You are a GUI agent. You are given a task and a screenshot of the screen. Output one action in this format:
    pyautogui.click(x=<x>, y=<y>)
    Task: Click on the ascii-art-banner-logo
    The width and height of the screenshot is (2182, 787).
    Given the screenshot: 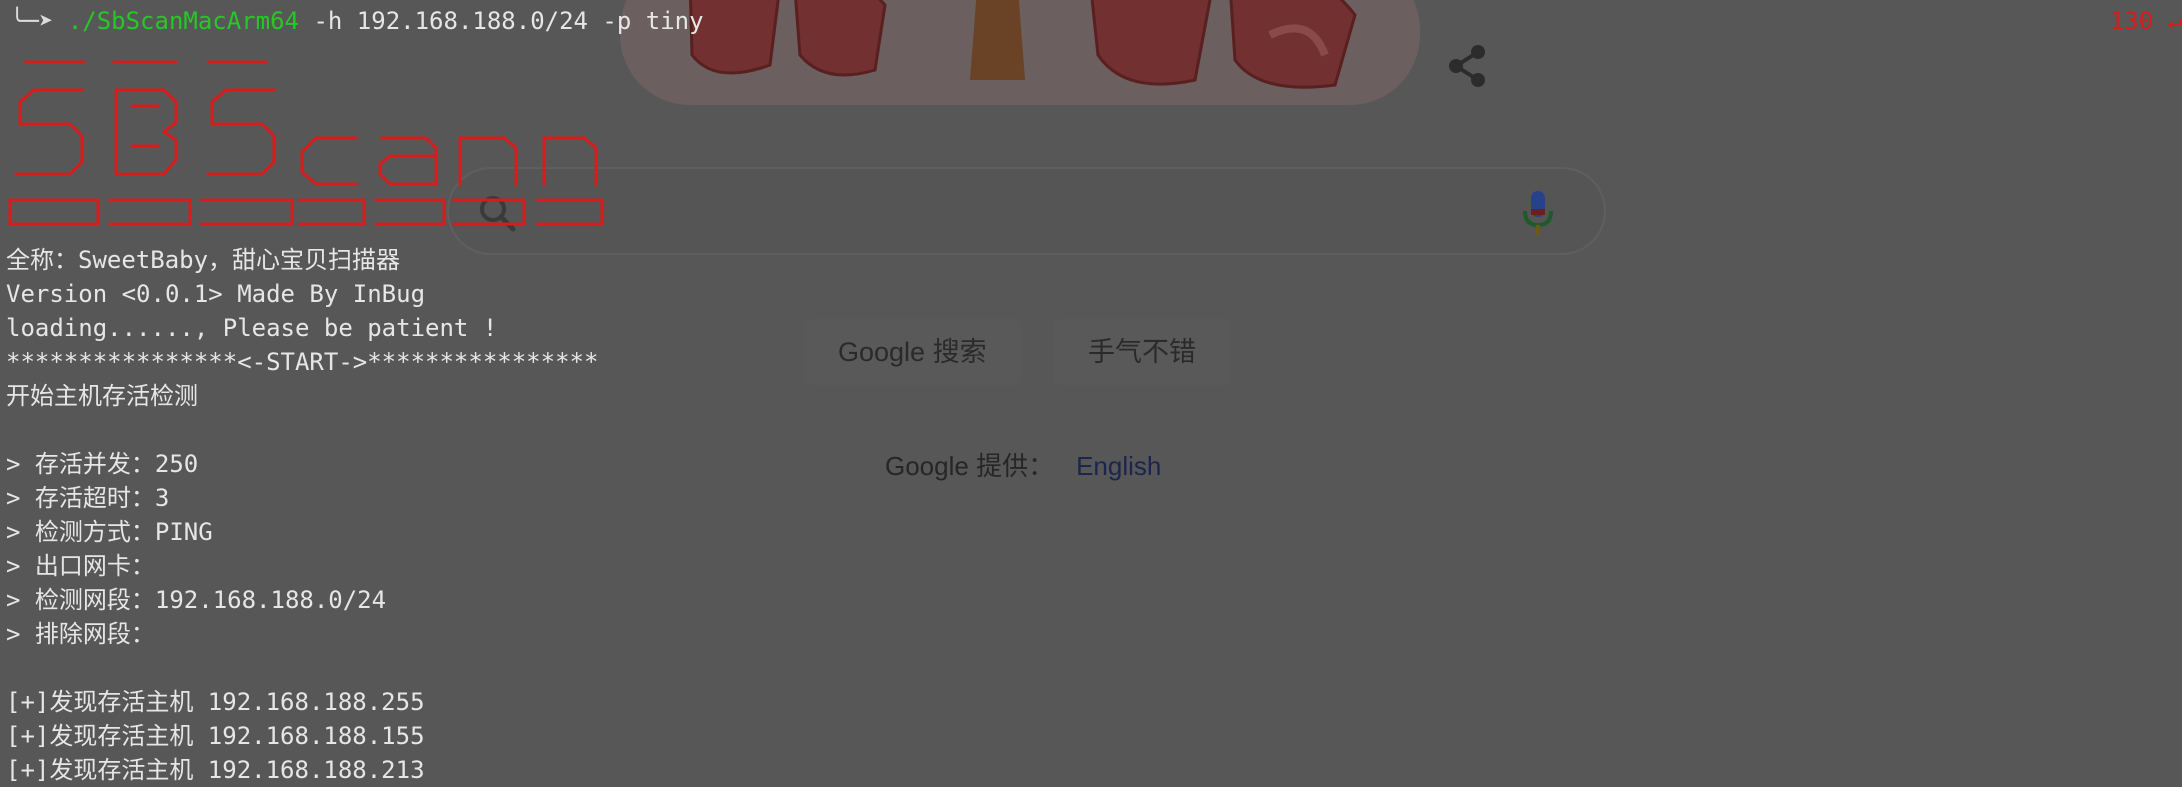 What is the action you would take?
    pyautogui.click(x=306, y=143)
    